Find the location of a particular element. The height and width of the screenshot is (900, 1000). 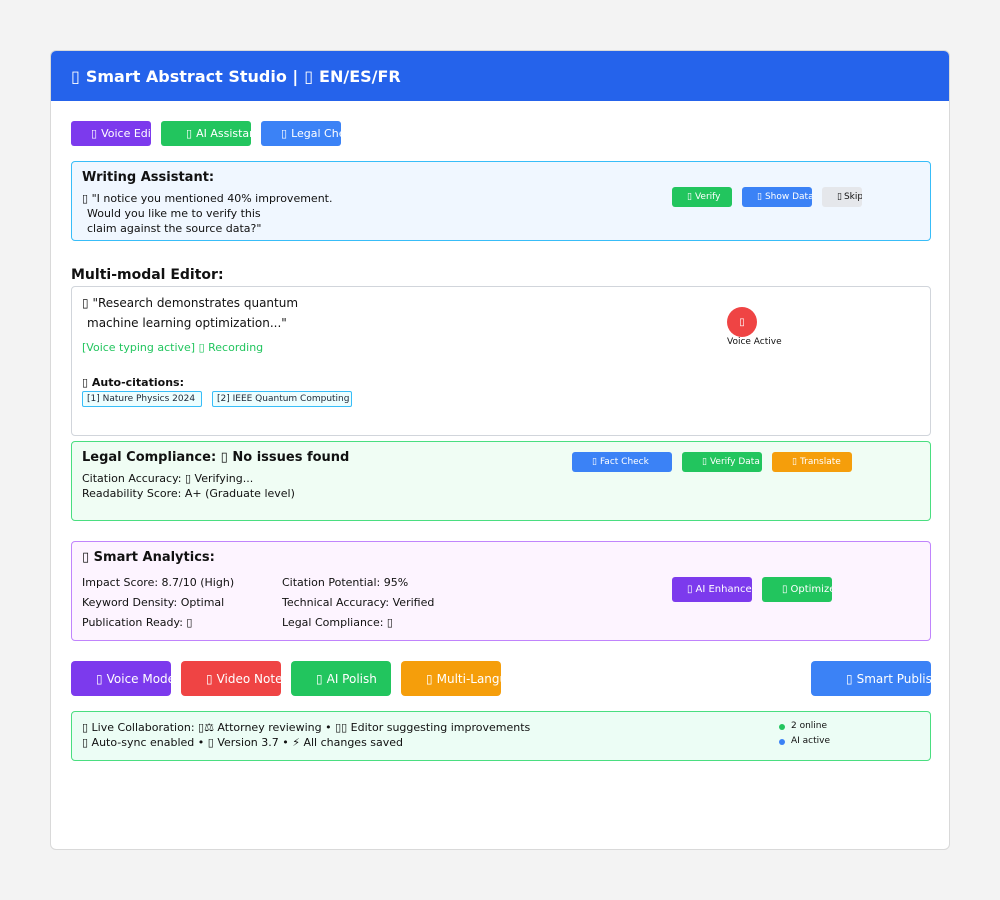

app-logo-icon: ▯ is located at coordinates (75, 76).